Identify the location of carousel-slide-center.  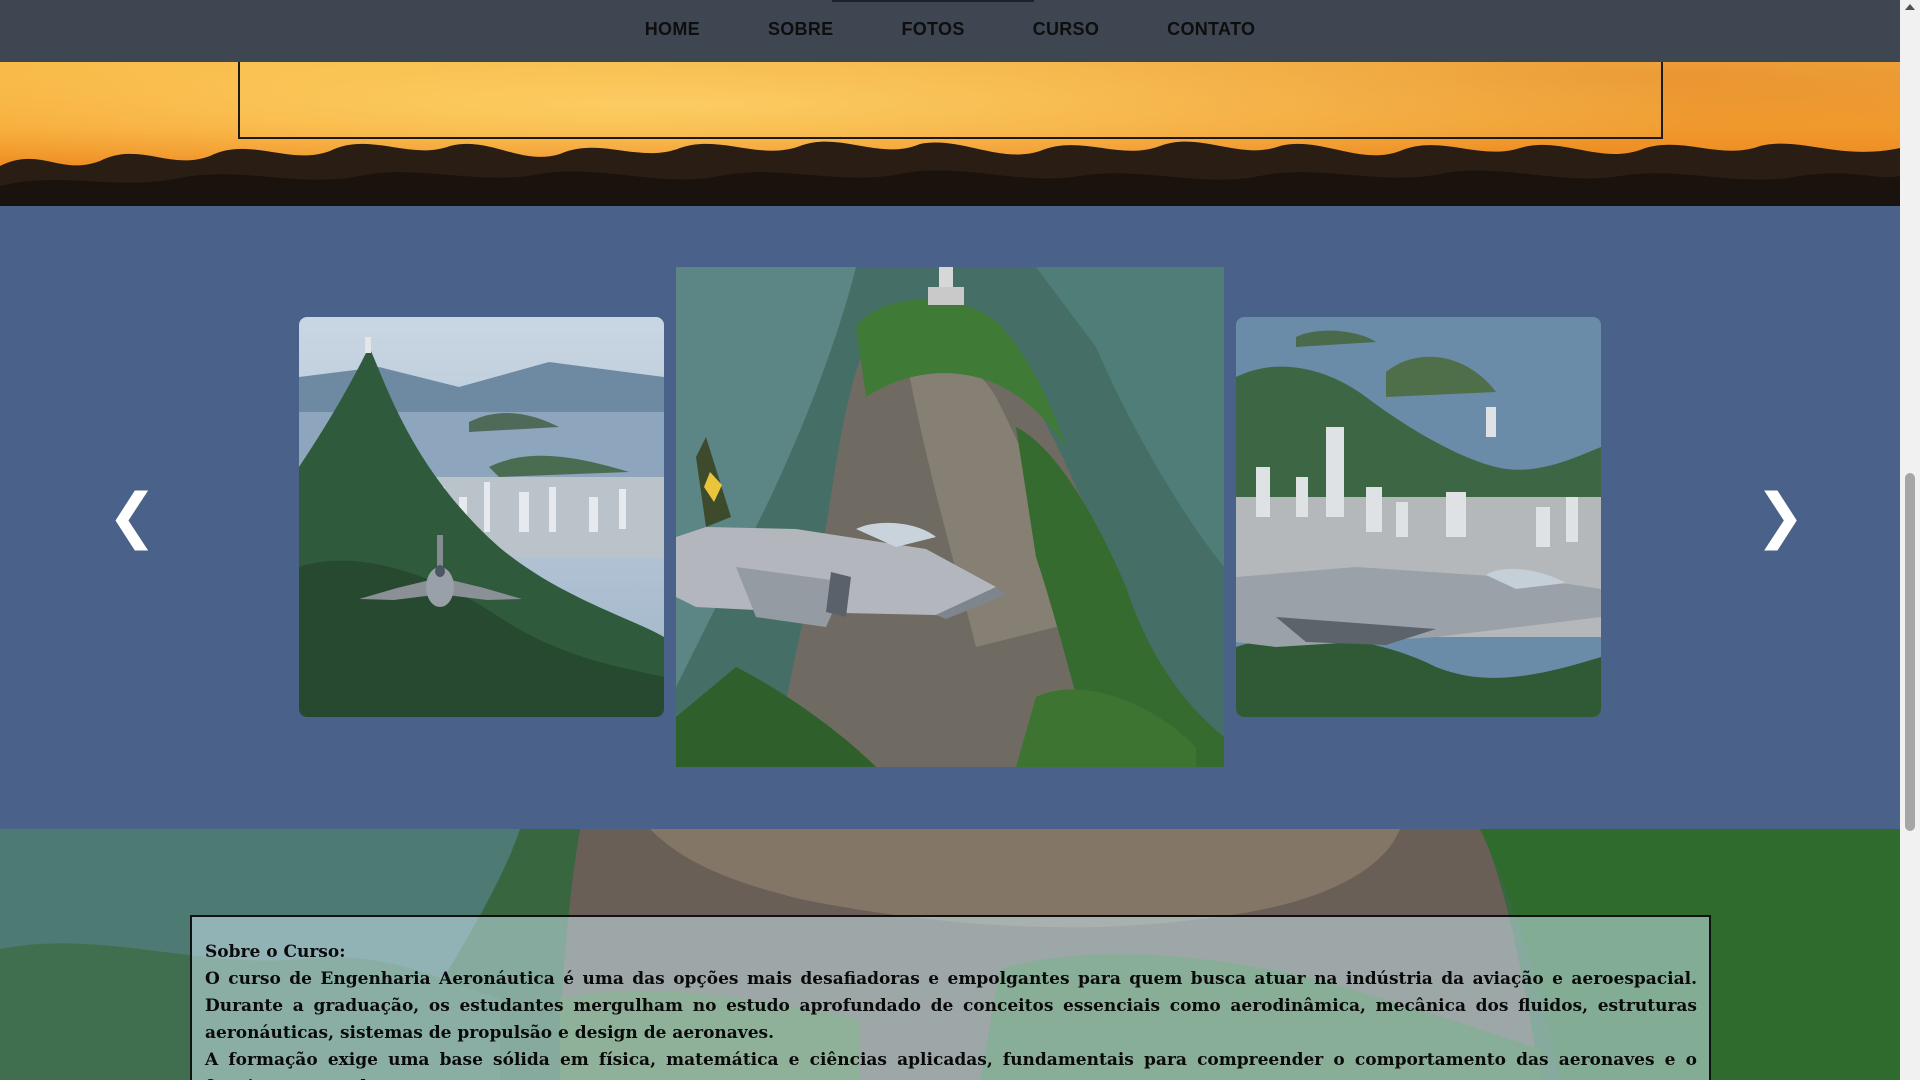
(950, 517).